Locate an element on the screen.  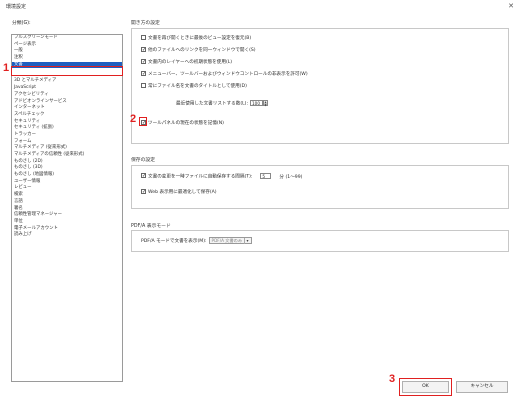
step-2-highlight is located at coordinates (143, 121).